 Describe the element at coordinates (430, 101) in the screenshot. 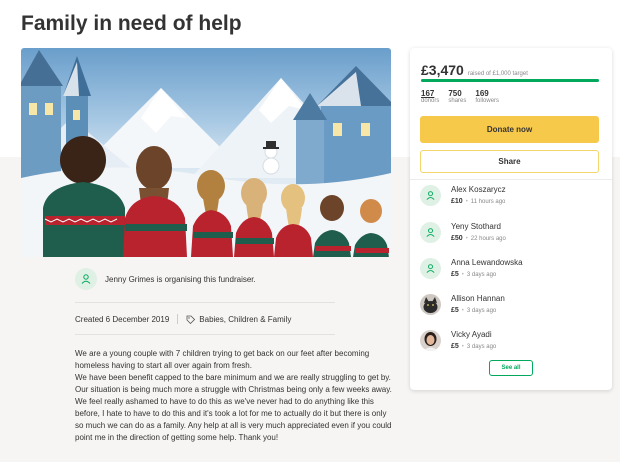

I see `stat-label: donors` at that location.